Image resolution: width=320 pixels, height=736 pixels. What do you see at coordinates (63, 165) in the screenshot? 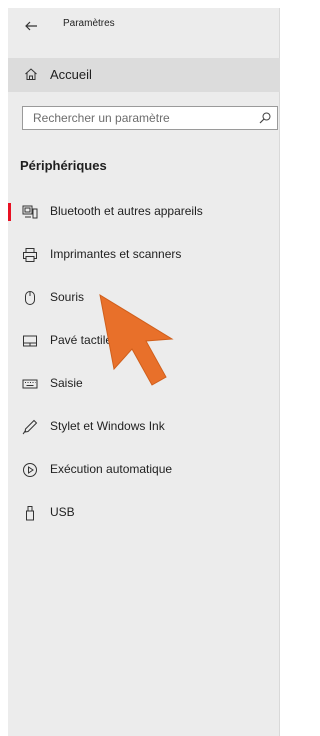
I see `section-title: Périphériques` at bounding box center [63, 165].